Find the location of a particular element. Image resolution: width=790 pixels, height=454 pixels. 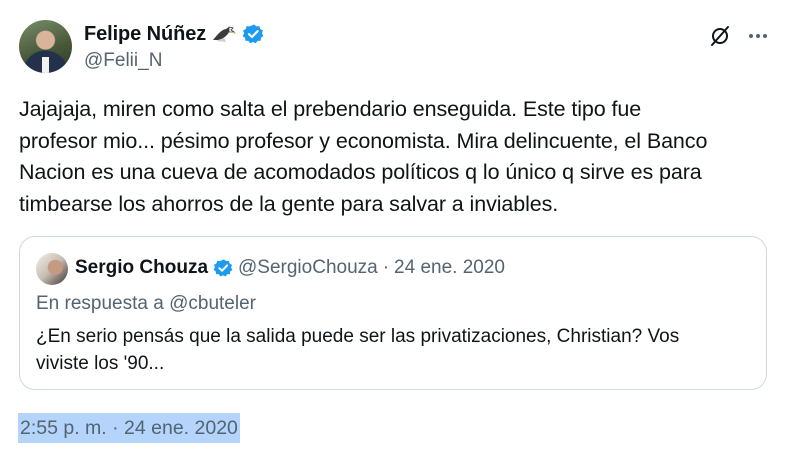

author-handle: @Felii_N is located at coordinates (123, 61).